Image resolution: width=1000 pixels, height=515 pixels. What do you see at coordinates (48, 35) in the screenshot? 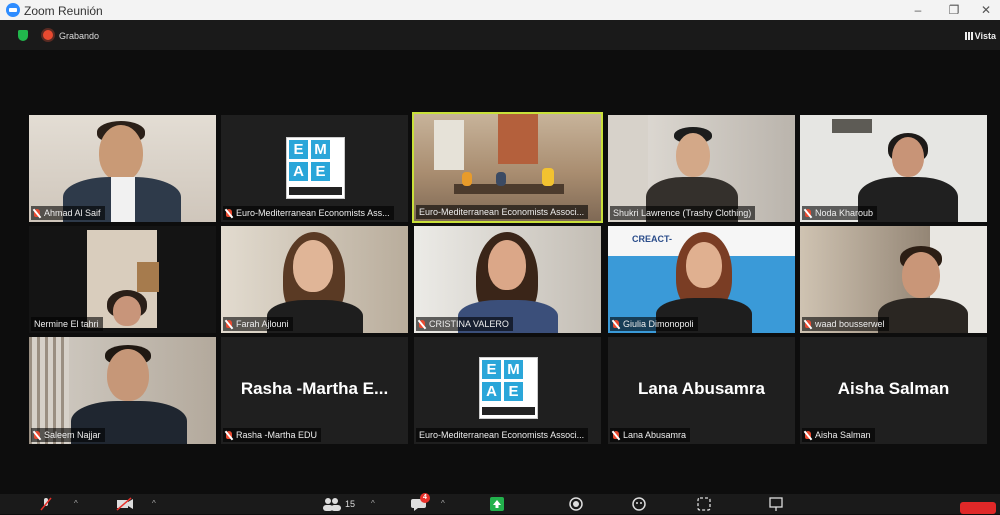
I see `recording-icon` at bounding box center [48, 35].